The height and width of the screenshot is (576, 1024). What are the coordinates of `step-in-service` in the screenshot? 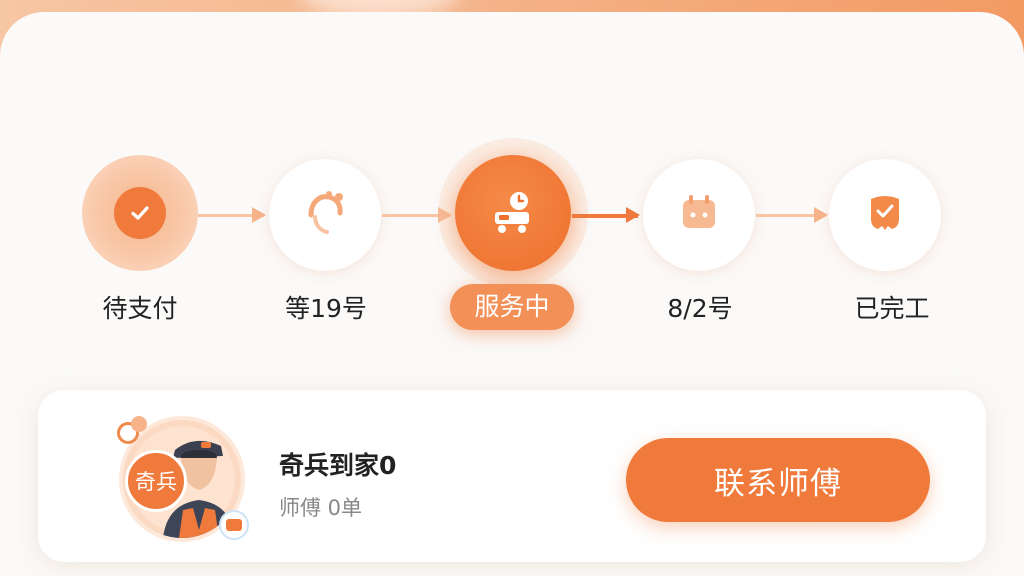 It's located at (513, 213).